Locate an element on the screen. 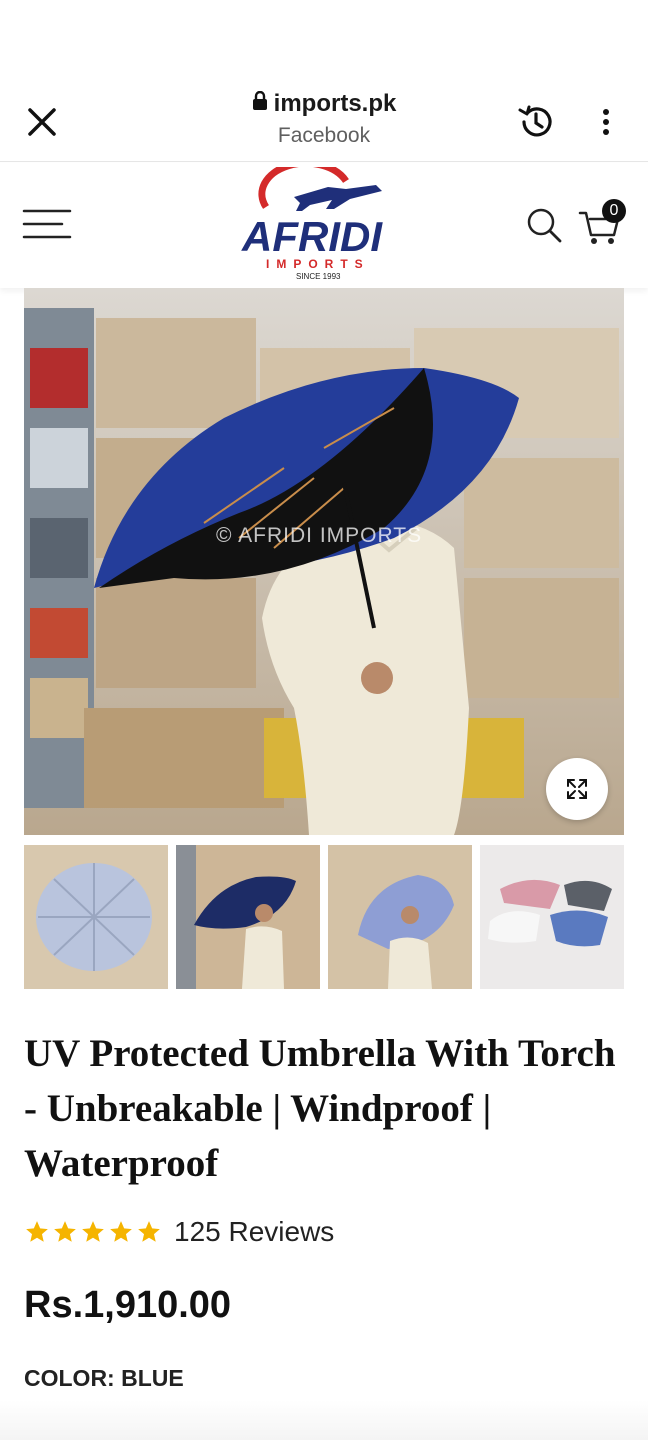  expand-icon is located at coordinates (577, 789).